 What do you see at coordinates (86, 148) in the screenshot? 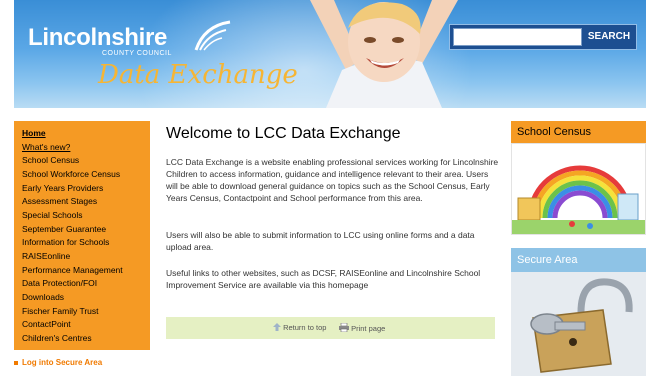
I see `nav-item-whats-new: What's new?` at bounding box center [86, 148].